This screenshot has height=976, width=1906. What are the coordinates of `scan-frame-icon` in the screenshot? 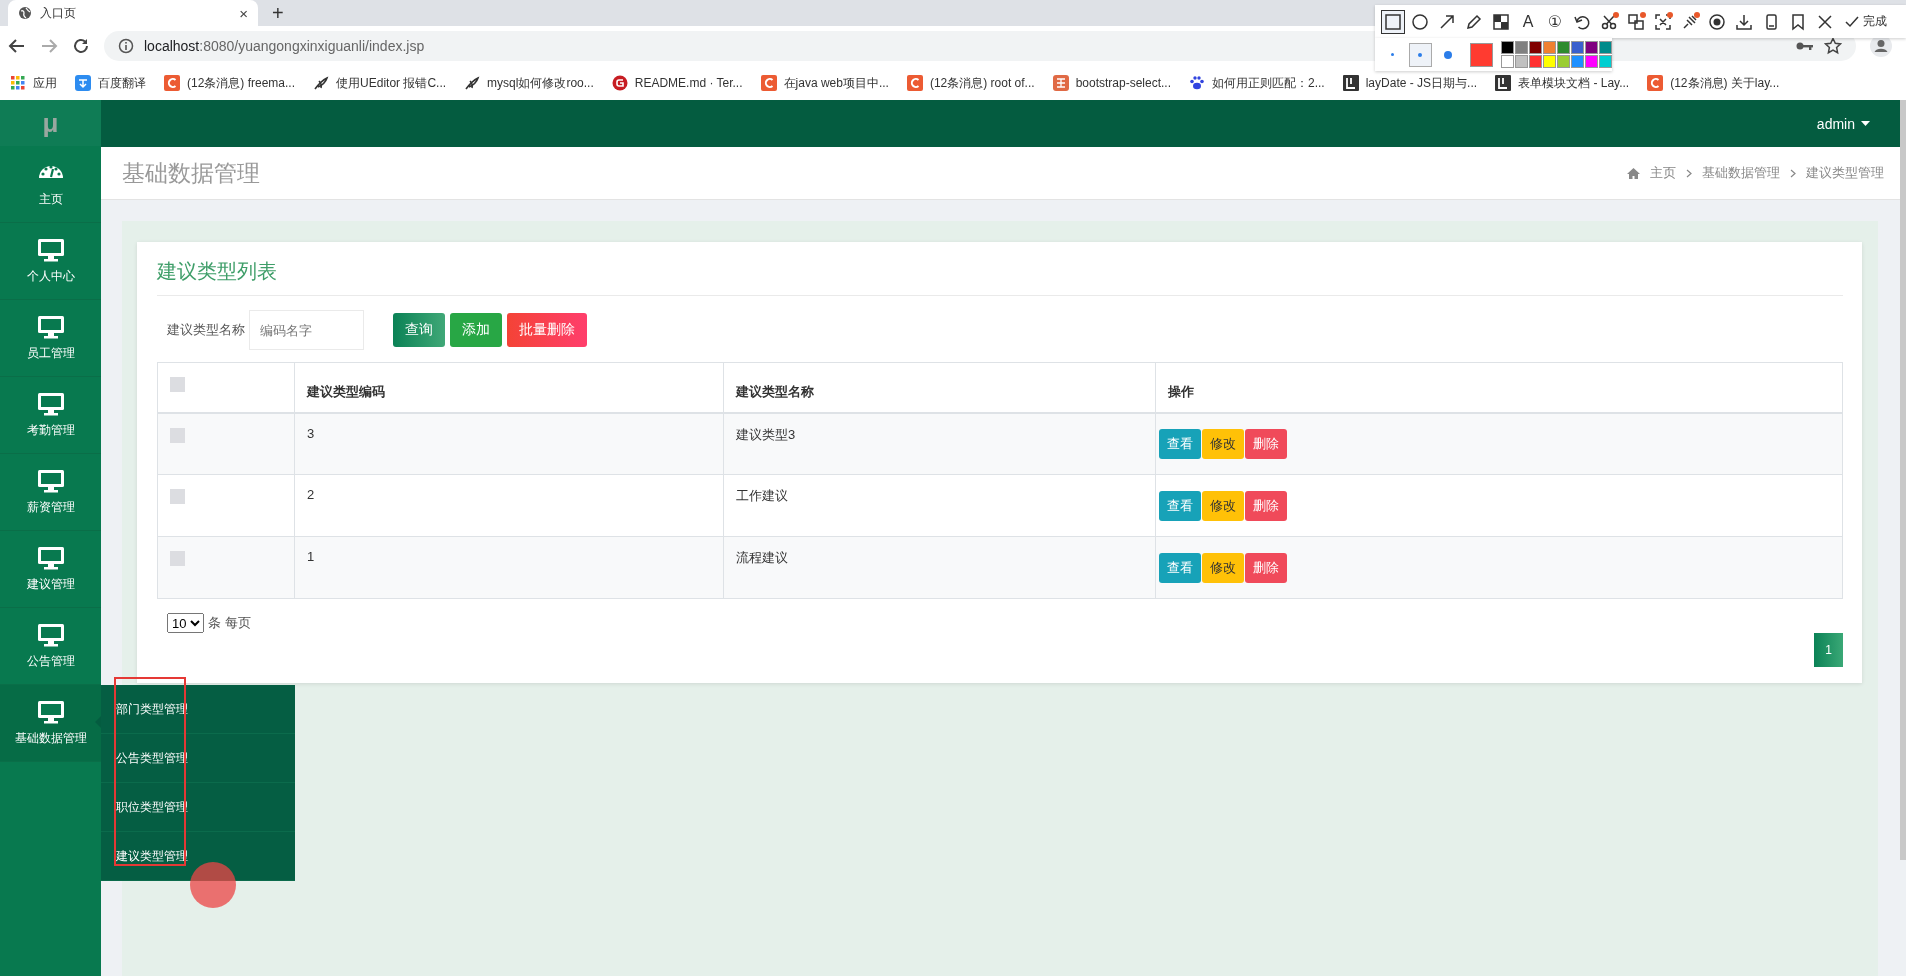 It's located at (1663, 21).